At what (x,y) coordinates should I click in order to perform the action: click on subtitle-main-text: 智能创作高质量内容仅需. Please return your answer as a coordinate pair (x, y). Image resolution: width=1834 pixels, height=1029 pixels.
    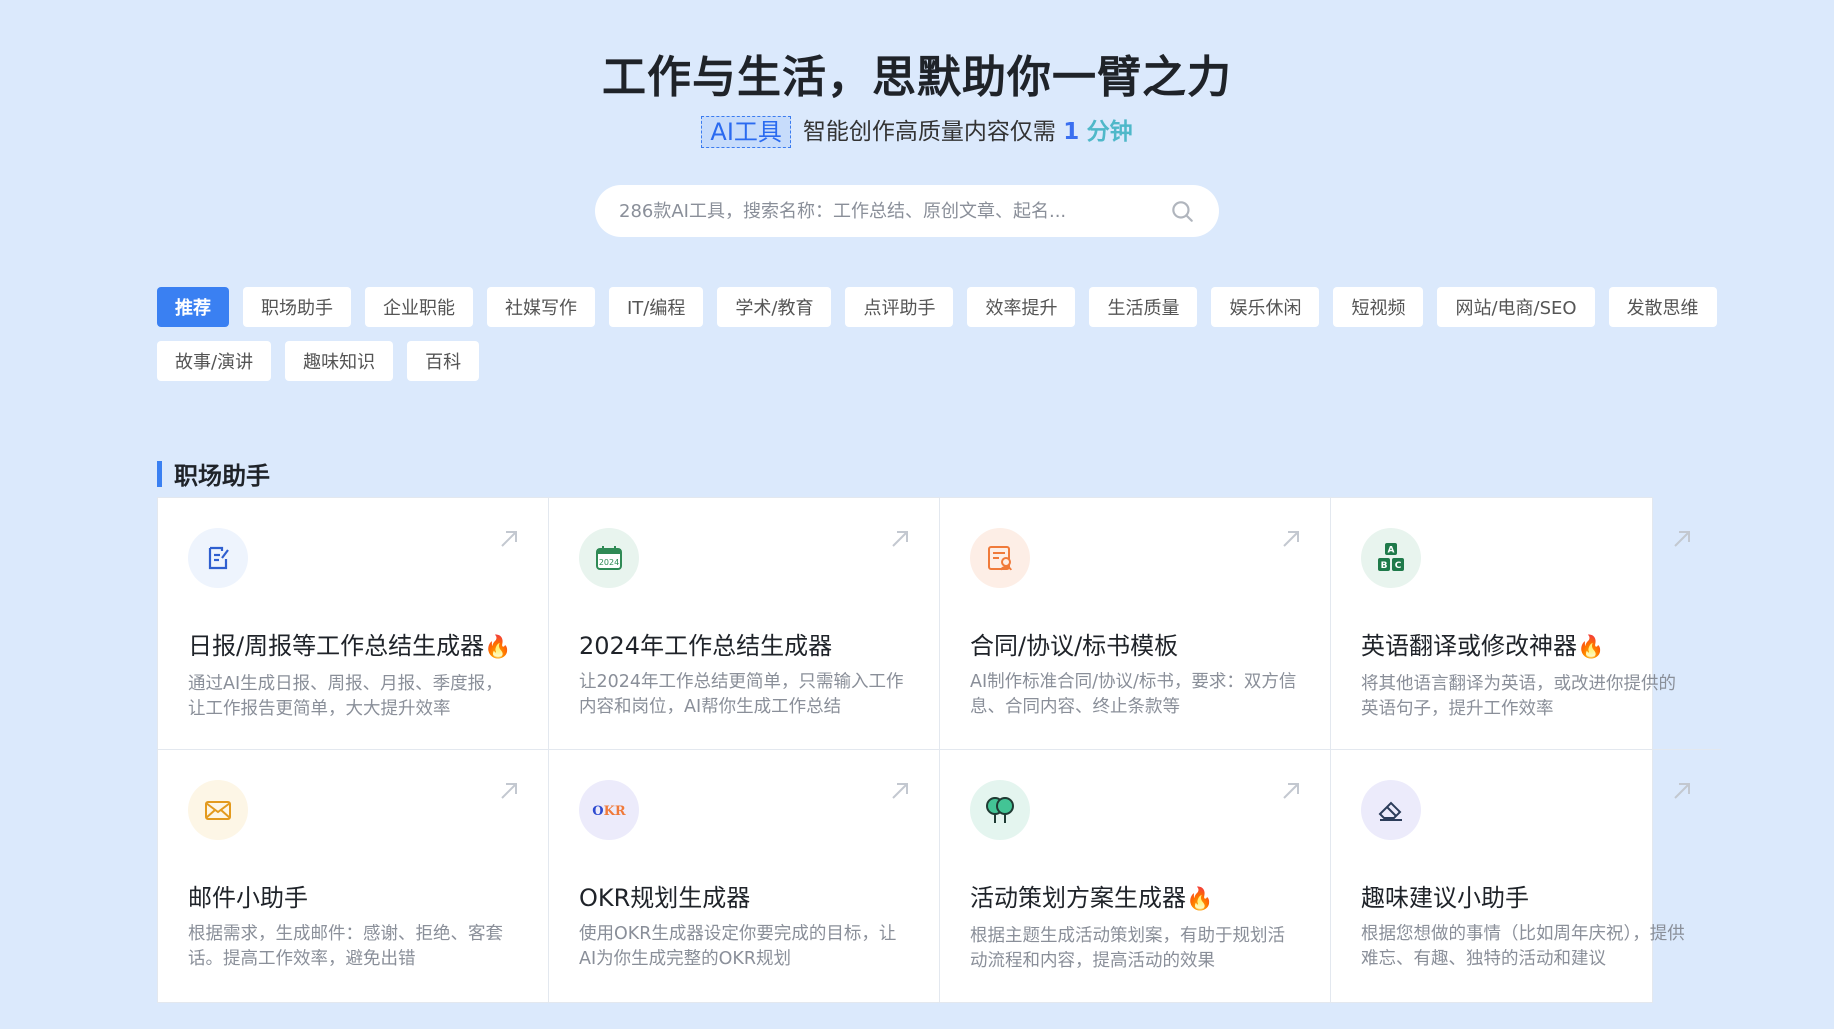
    Looking at the image, I should click on (929, 132).